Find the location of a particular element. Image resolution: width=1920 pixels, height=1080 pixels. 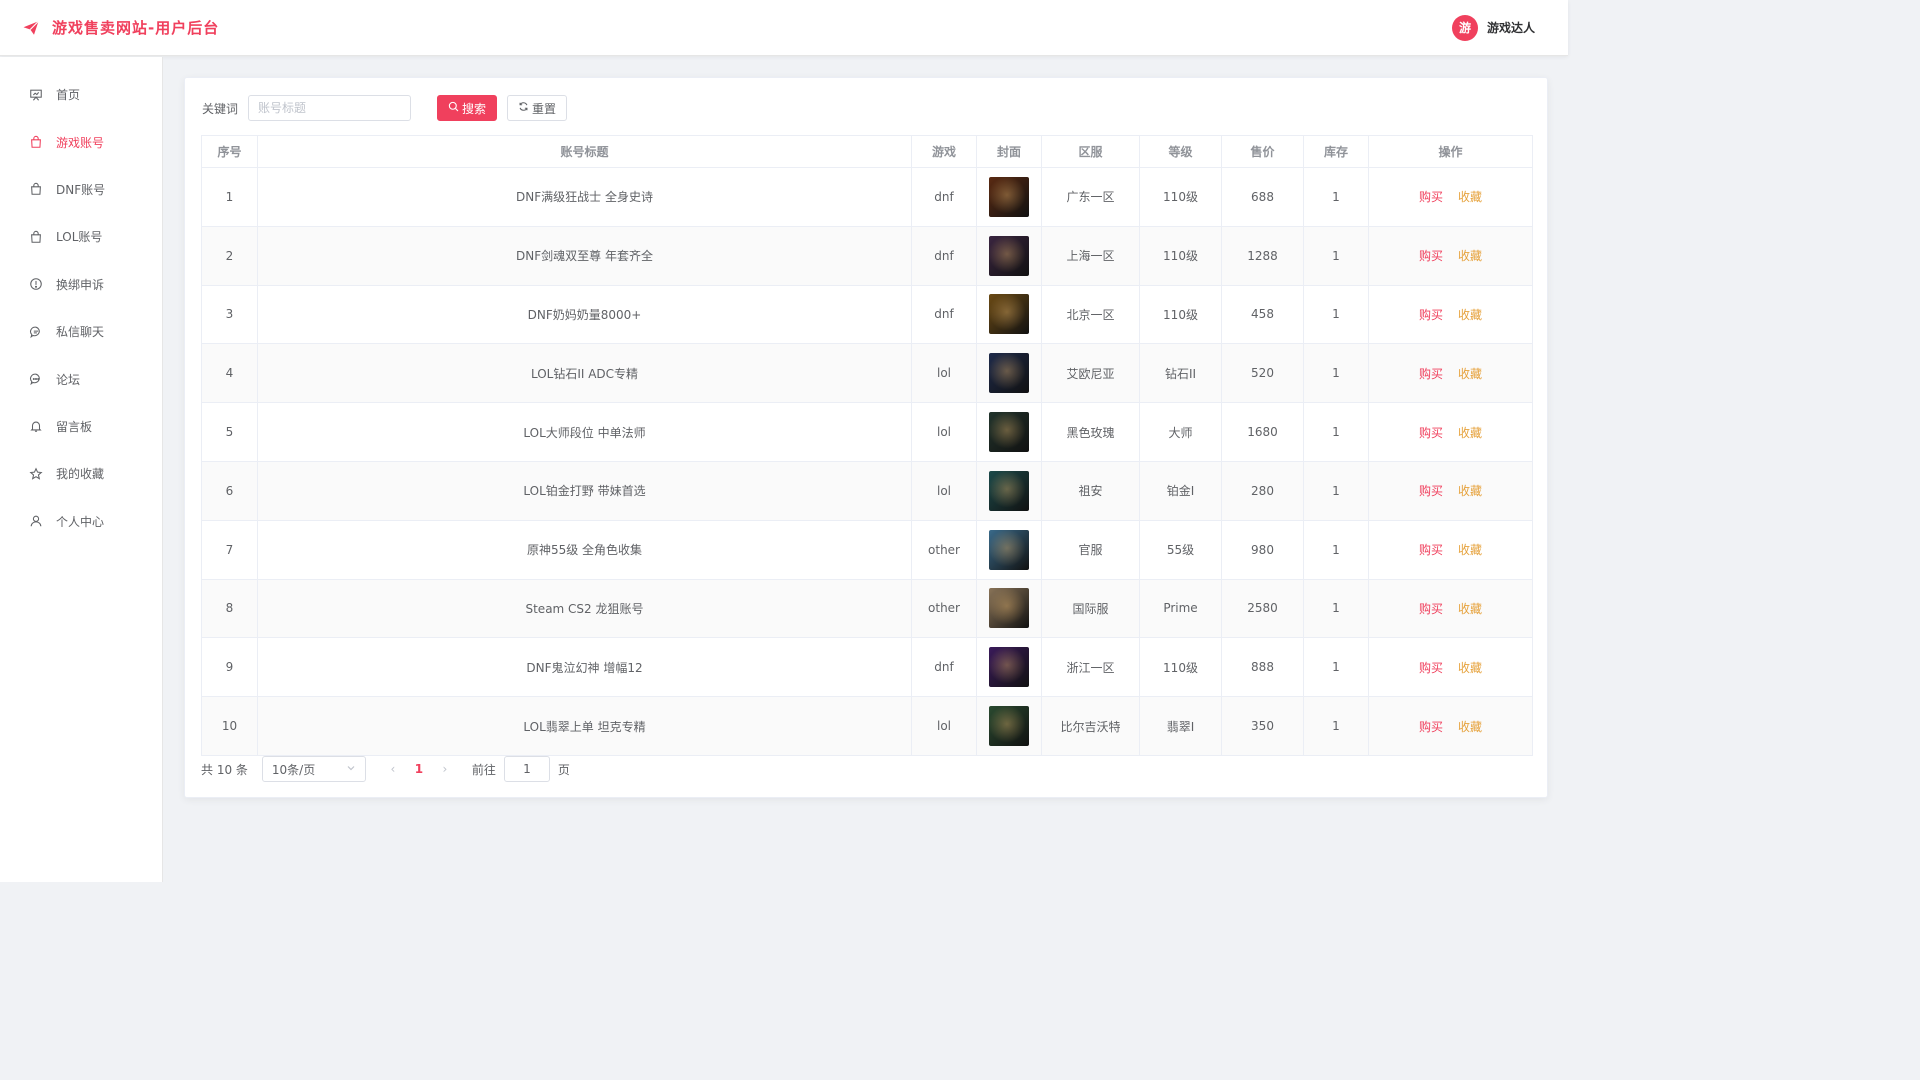

table-row: 8 Steam CS2 龙狙账号 other 国际服 Prime 2580 1 购买 收藏 is located at coordinates (867, 608).